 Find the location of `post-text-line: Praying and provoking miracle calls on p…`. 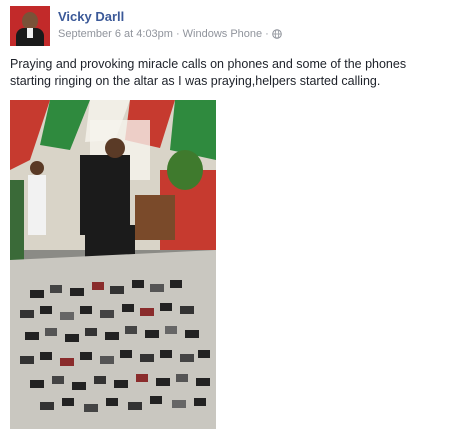

post-text-line: Praying and provoking miracle calls on p… is located at coordinates (208, 64).